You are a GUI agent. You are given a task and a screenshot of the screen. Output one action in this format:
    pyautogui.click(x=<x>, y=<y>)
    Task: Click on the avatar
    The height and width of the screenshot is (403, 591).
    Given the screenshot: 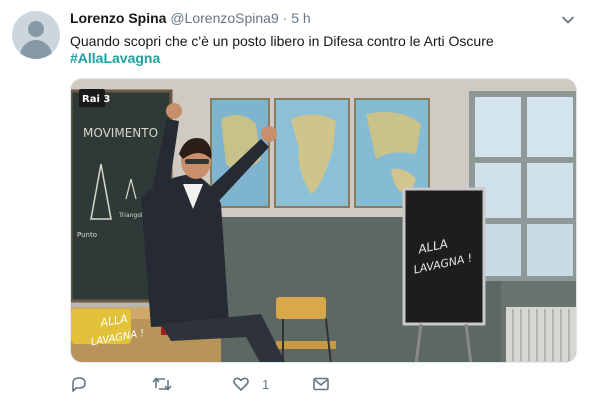 What is the action you would take?
    pyautogui.click(x=36, y=35)
    